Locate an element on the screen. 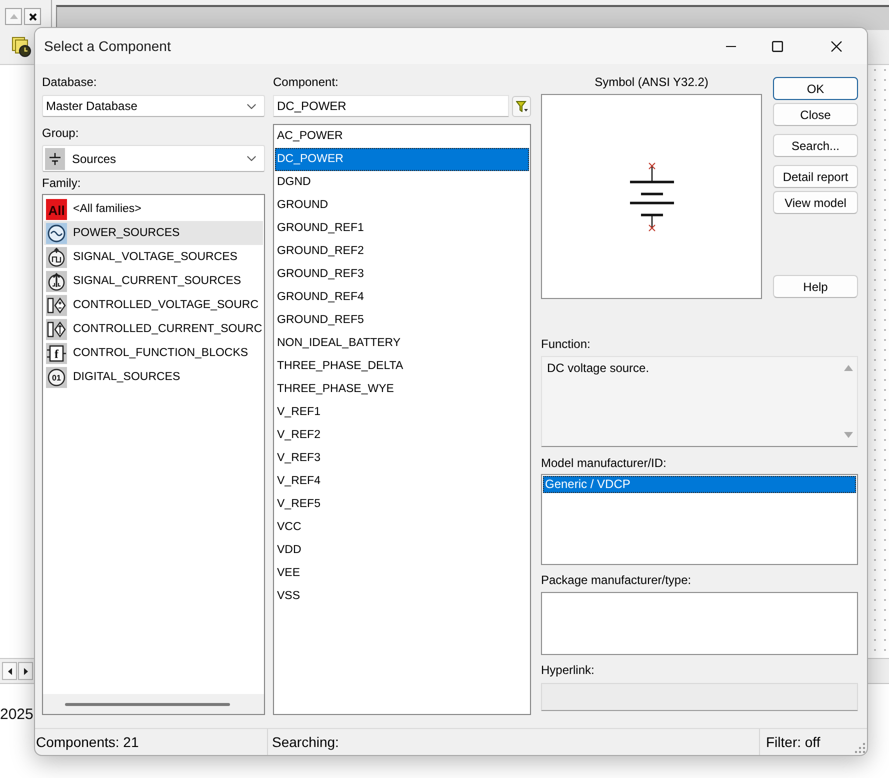  view-model-button: View model is located at coordinates (815, 202).